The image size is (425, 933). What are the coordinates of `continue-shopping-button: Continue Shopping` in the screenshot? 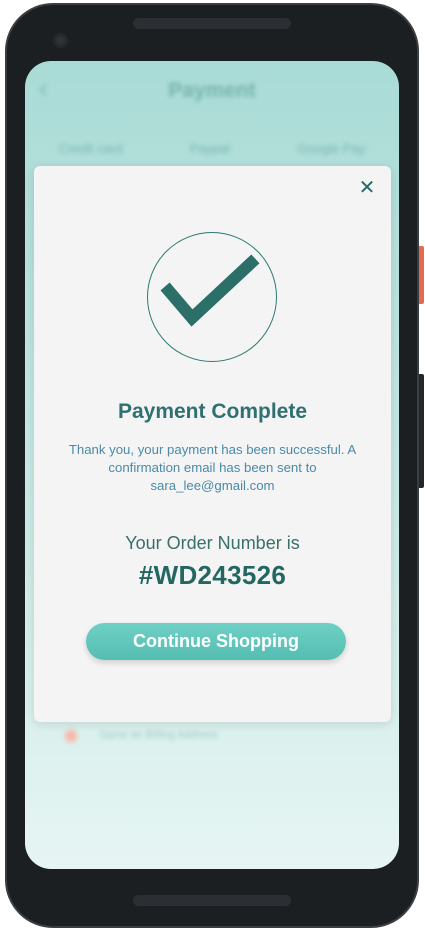 It's located at (216, 641).